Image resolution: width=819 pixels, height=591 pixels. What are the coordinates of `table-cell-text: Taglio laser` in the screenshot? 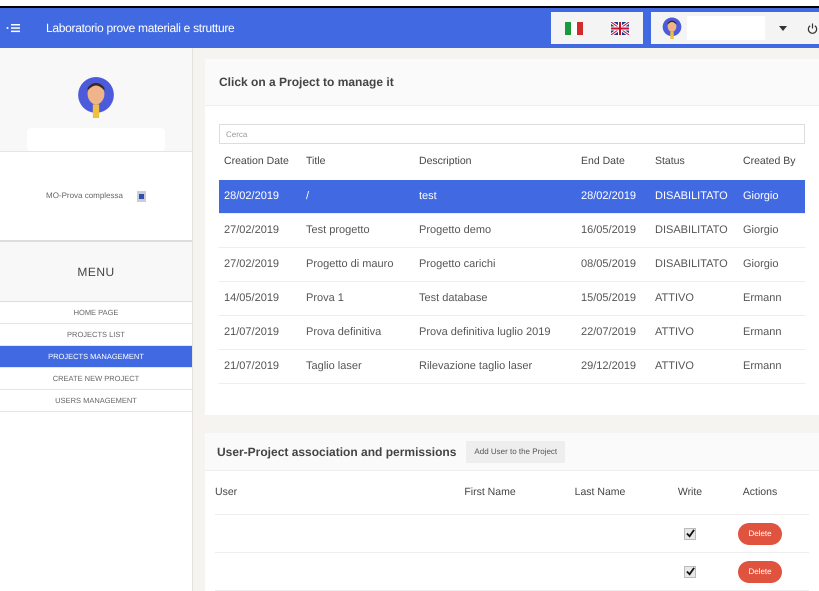 It's located at (334, 366).